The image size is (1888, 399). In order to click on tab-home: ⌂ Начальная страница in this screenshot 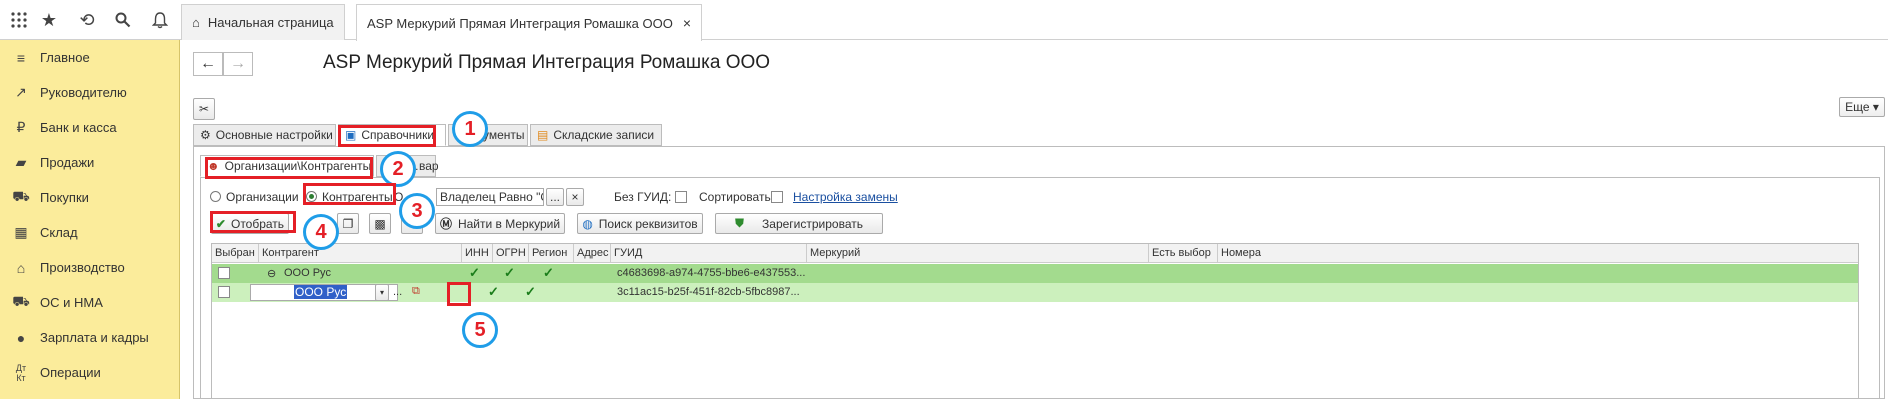, I will do `click(263, 22)`.